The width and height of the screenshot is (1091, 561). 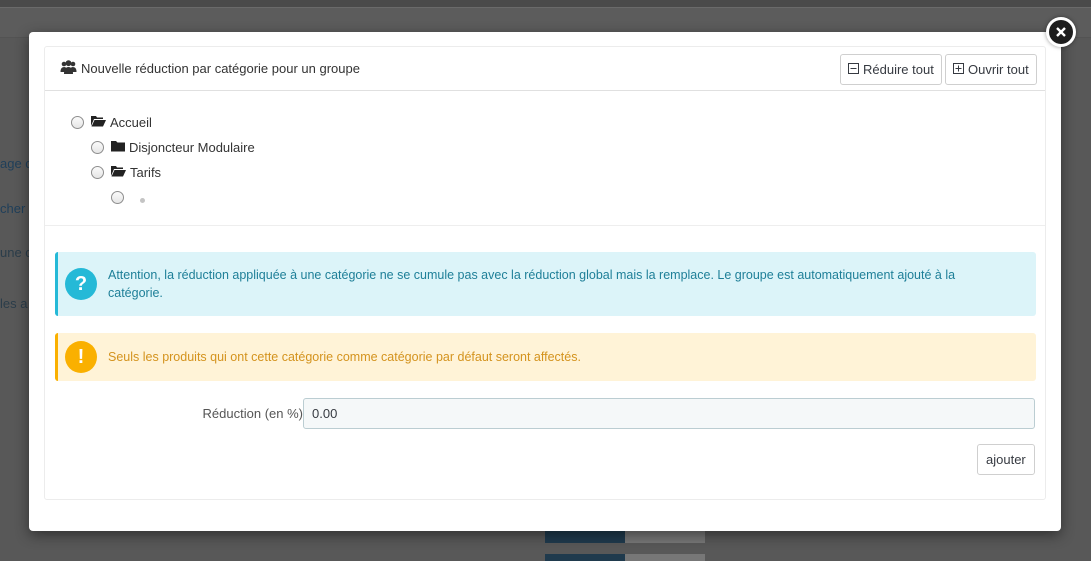 I want to click on background-text: une c, so click(x=16, y=252).